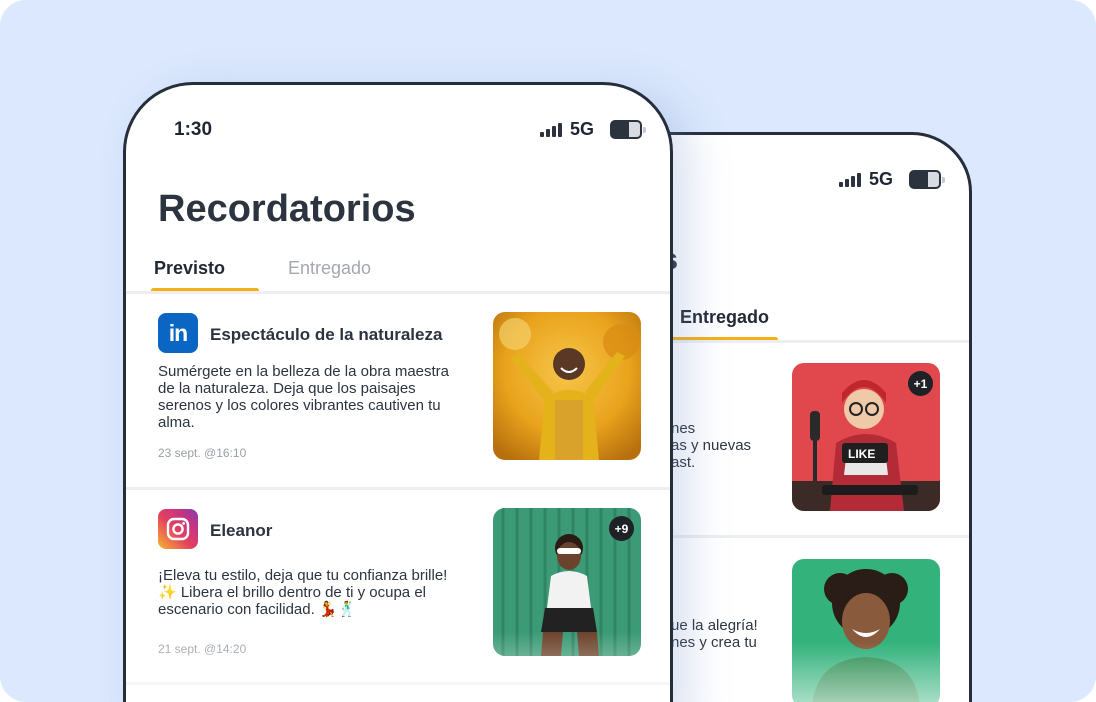  What do you see at coordinates (326, 334) in the screenshot?
I see `post-title: Espectáculo de la naturaleza` at bounding box center [326, 334].